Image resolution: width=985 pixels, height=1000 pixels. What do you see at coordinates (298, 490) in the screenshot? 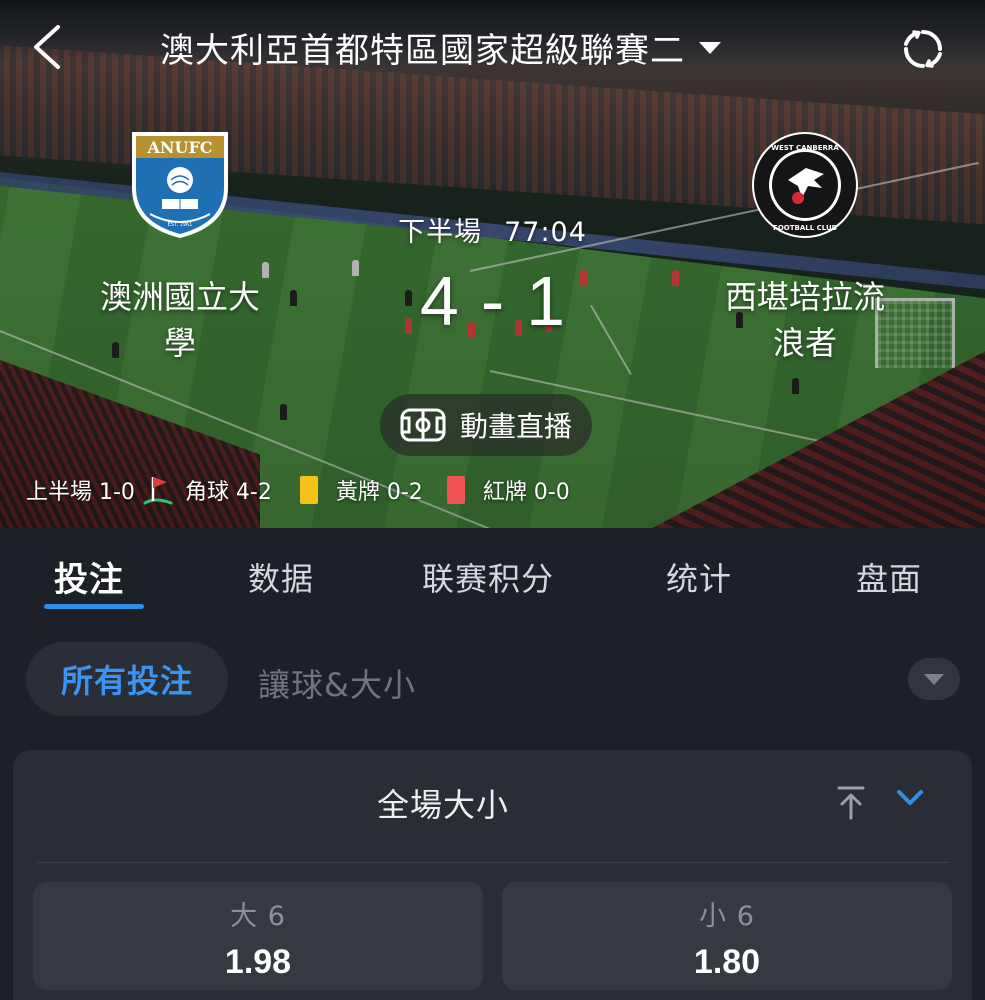
I see `match-stats: 上半場 1-0 角球 4-2 黃牌 0-2 紅牌 0-0` at bounding box center [298, 490].